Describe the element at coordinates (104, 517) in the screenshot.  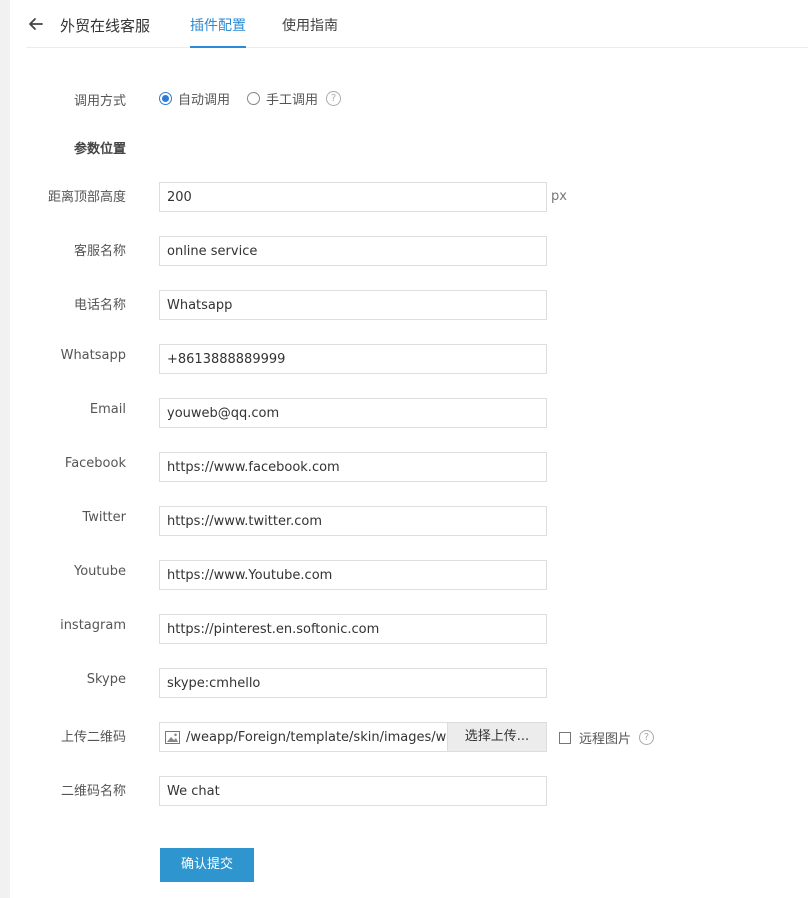
I see `twitter-label: Twitter` at that location.